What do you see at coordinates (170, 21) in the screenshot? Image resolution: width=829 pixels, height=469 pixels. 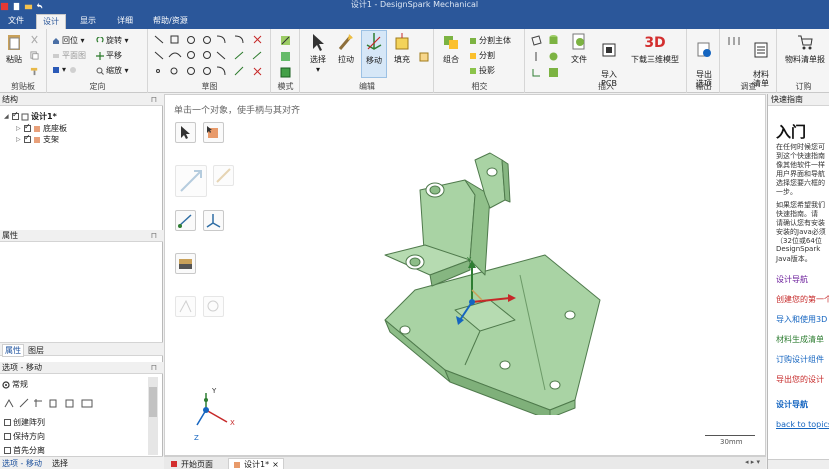 I see `tab-help: 帮助/资源` at bounding box center [170, 21].